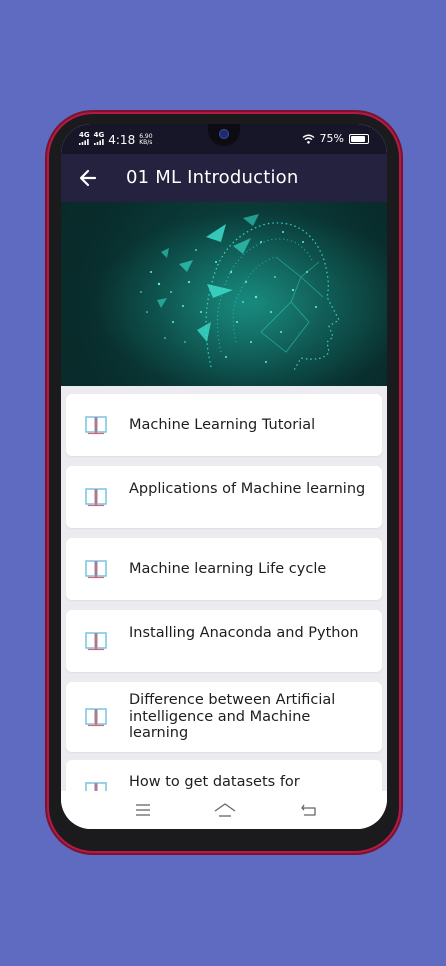 The width and height of the screenshot is (446, 966). Describe the element at coordinates (99, 135) in the screenshot. I see `signal-2-label: 4G` at that location.